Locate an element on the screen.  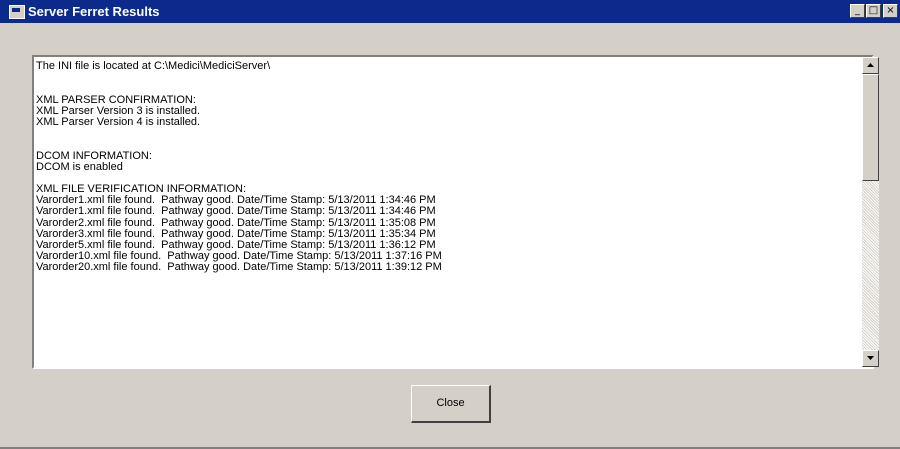
close-button: Close is located at coordinates (451, 404).